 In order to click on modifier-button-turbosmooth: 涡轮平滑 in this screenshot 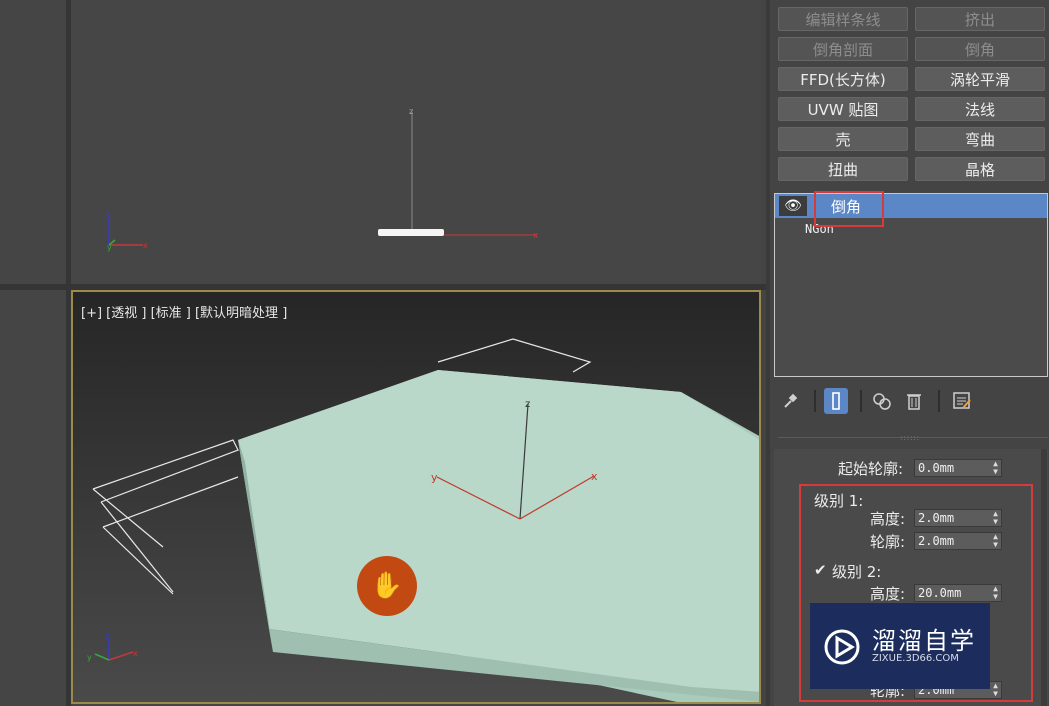, I will do `click(980, 79)`.